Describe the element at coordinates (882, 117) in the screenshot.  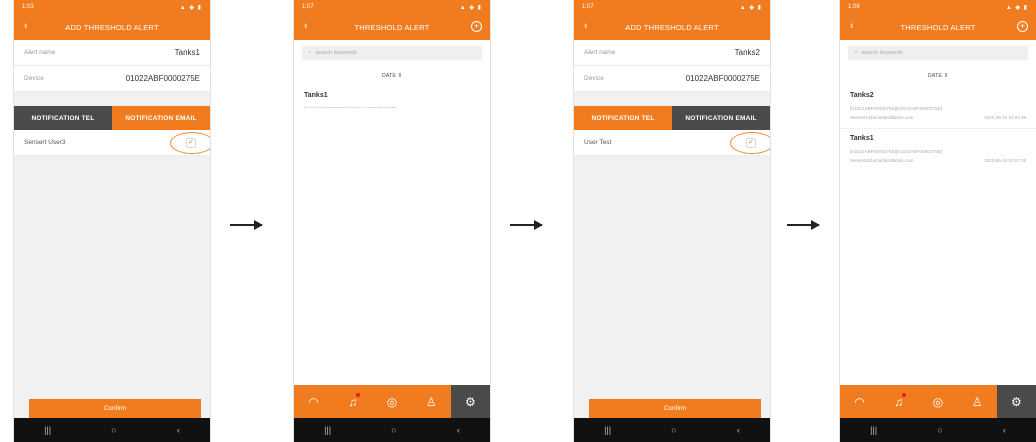
I see `alert-email: Sensert1@smartdistillation.com` at that location.